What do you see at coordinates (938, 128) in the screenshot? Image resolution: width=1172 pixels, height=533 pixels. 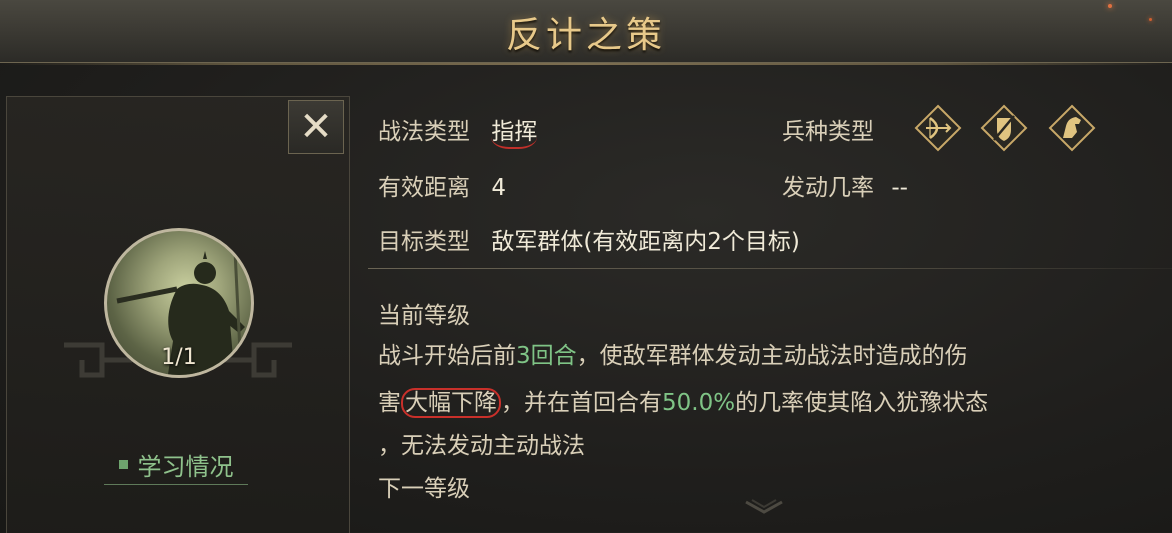 I see `archer-icon` at bounding box center [938, 128].